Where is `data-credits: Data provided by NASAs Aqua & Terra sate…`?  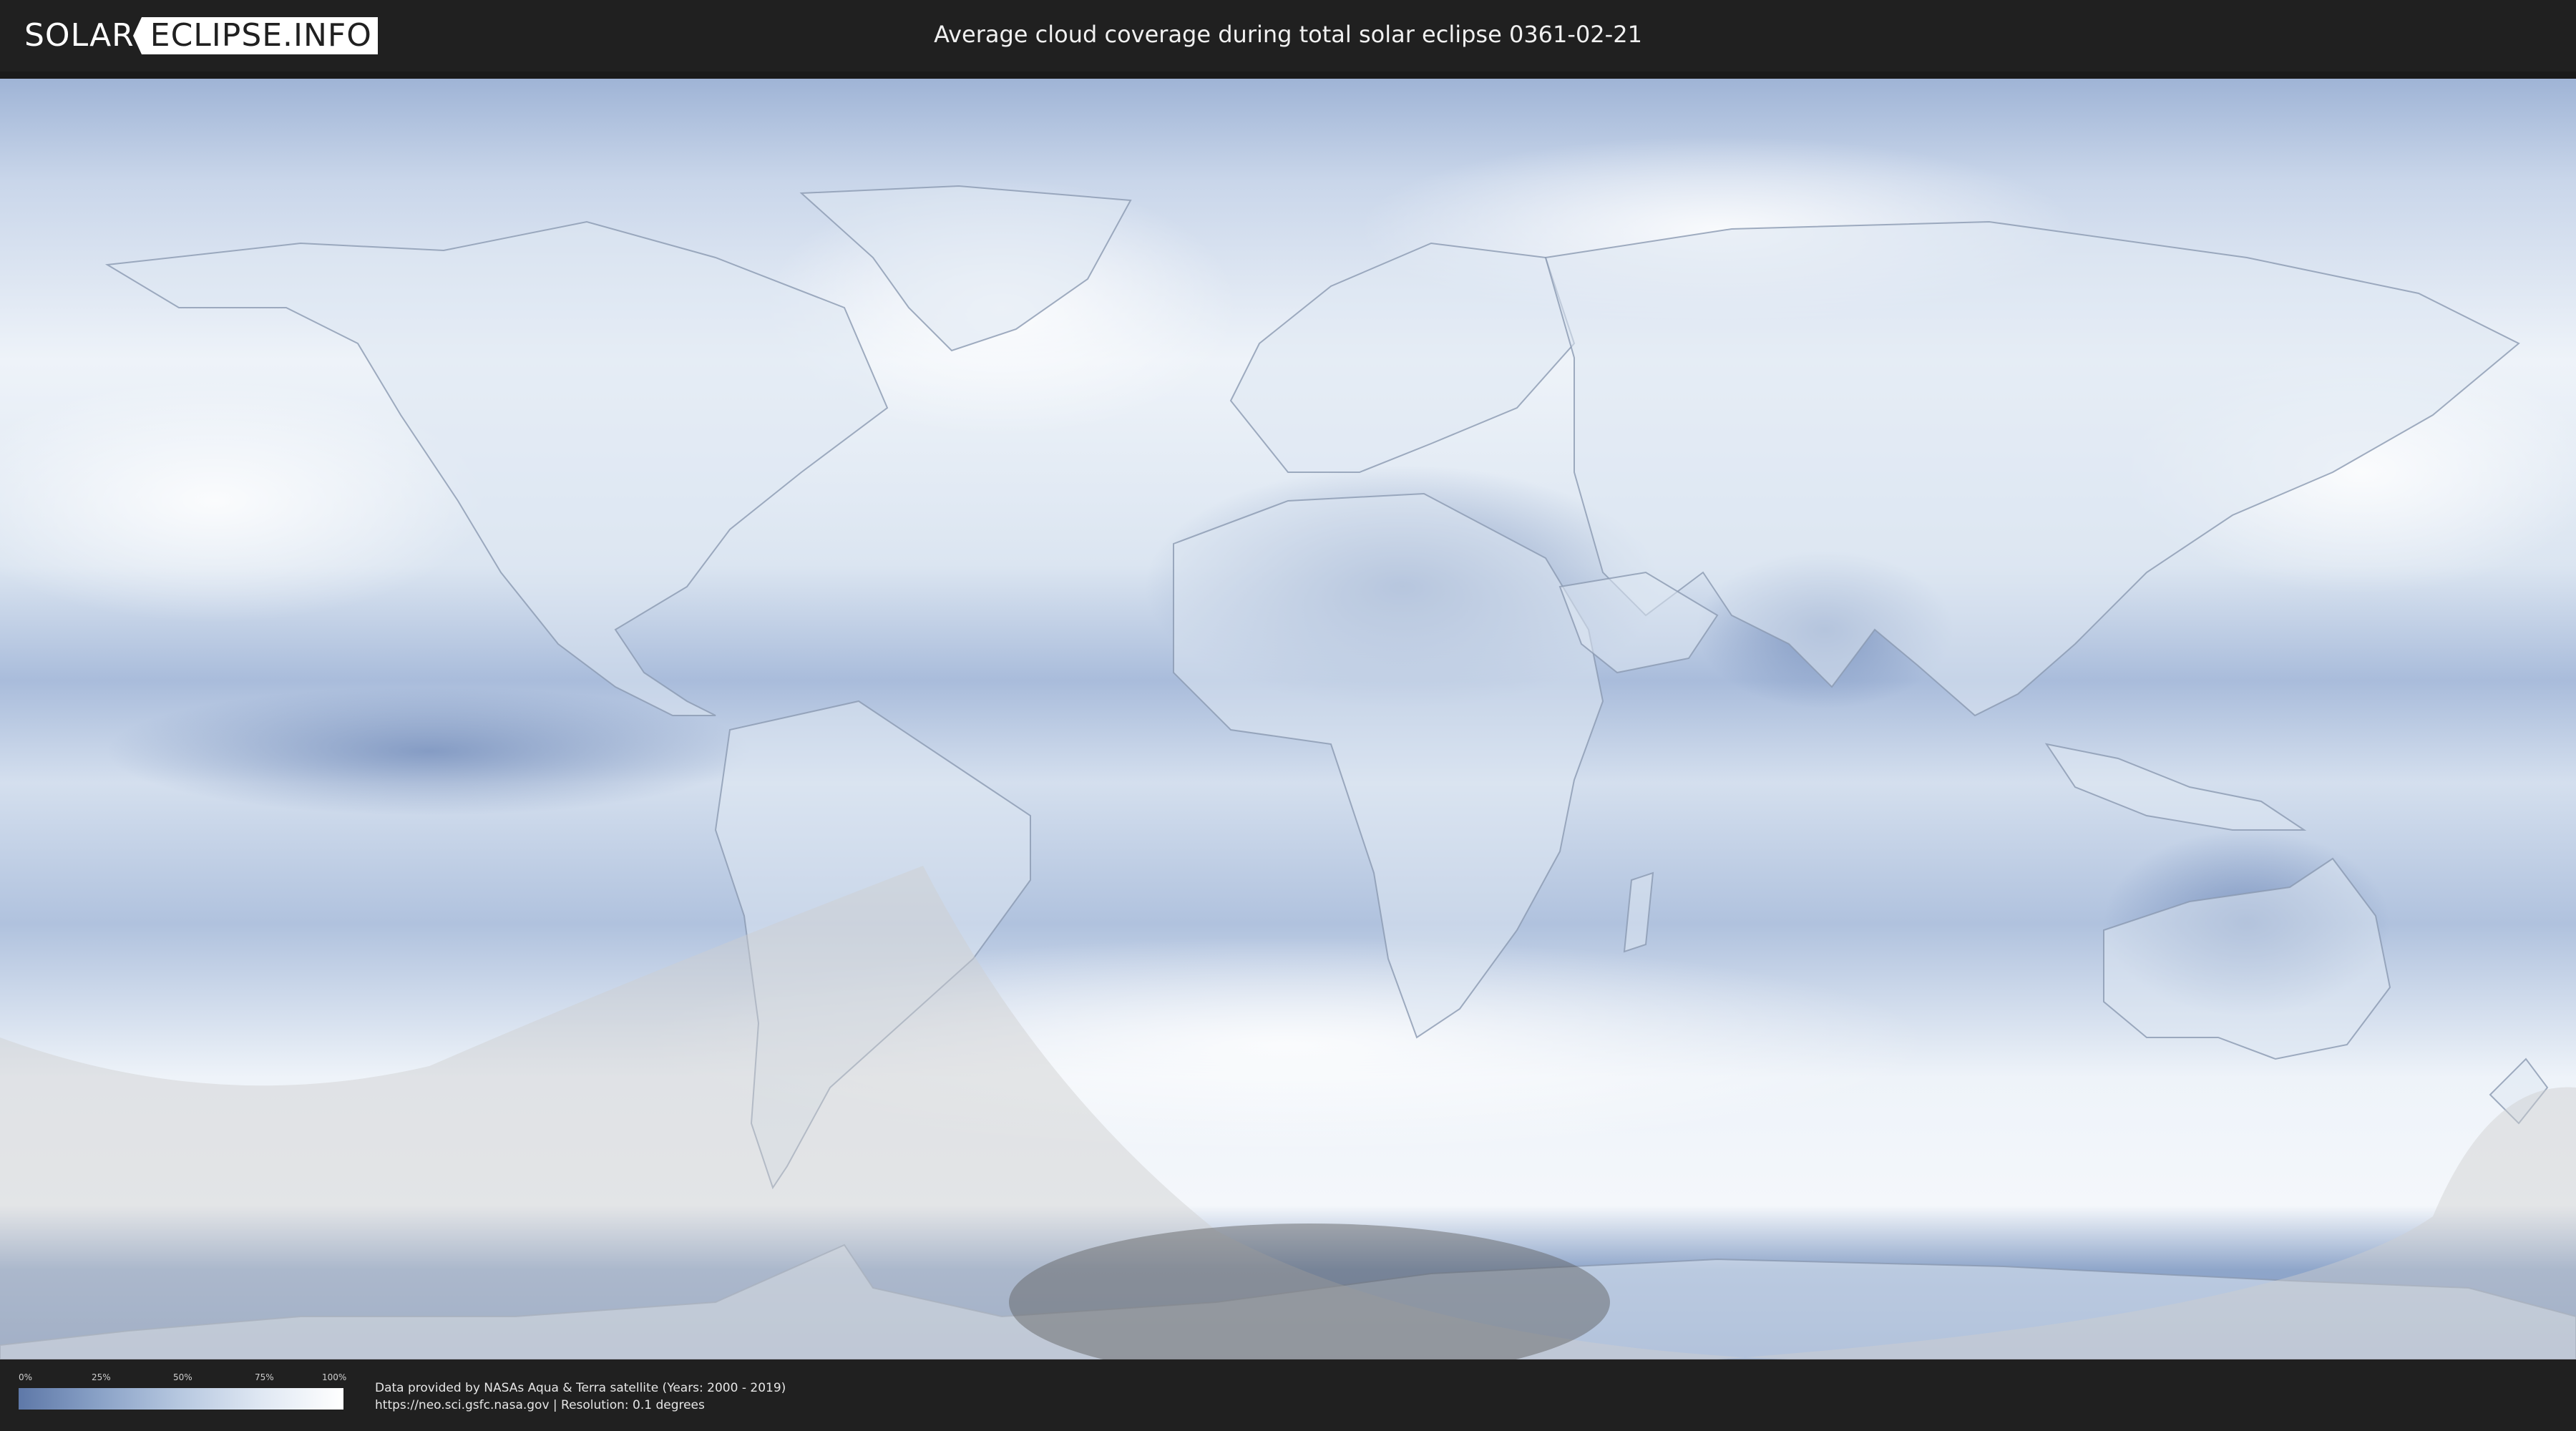
data-credits: Data provided by NASAs Aqua & Terra sate… is located at coordinates (580, 1396).